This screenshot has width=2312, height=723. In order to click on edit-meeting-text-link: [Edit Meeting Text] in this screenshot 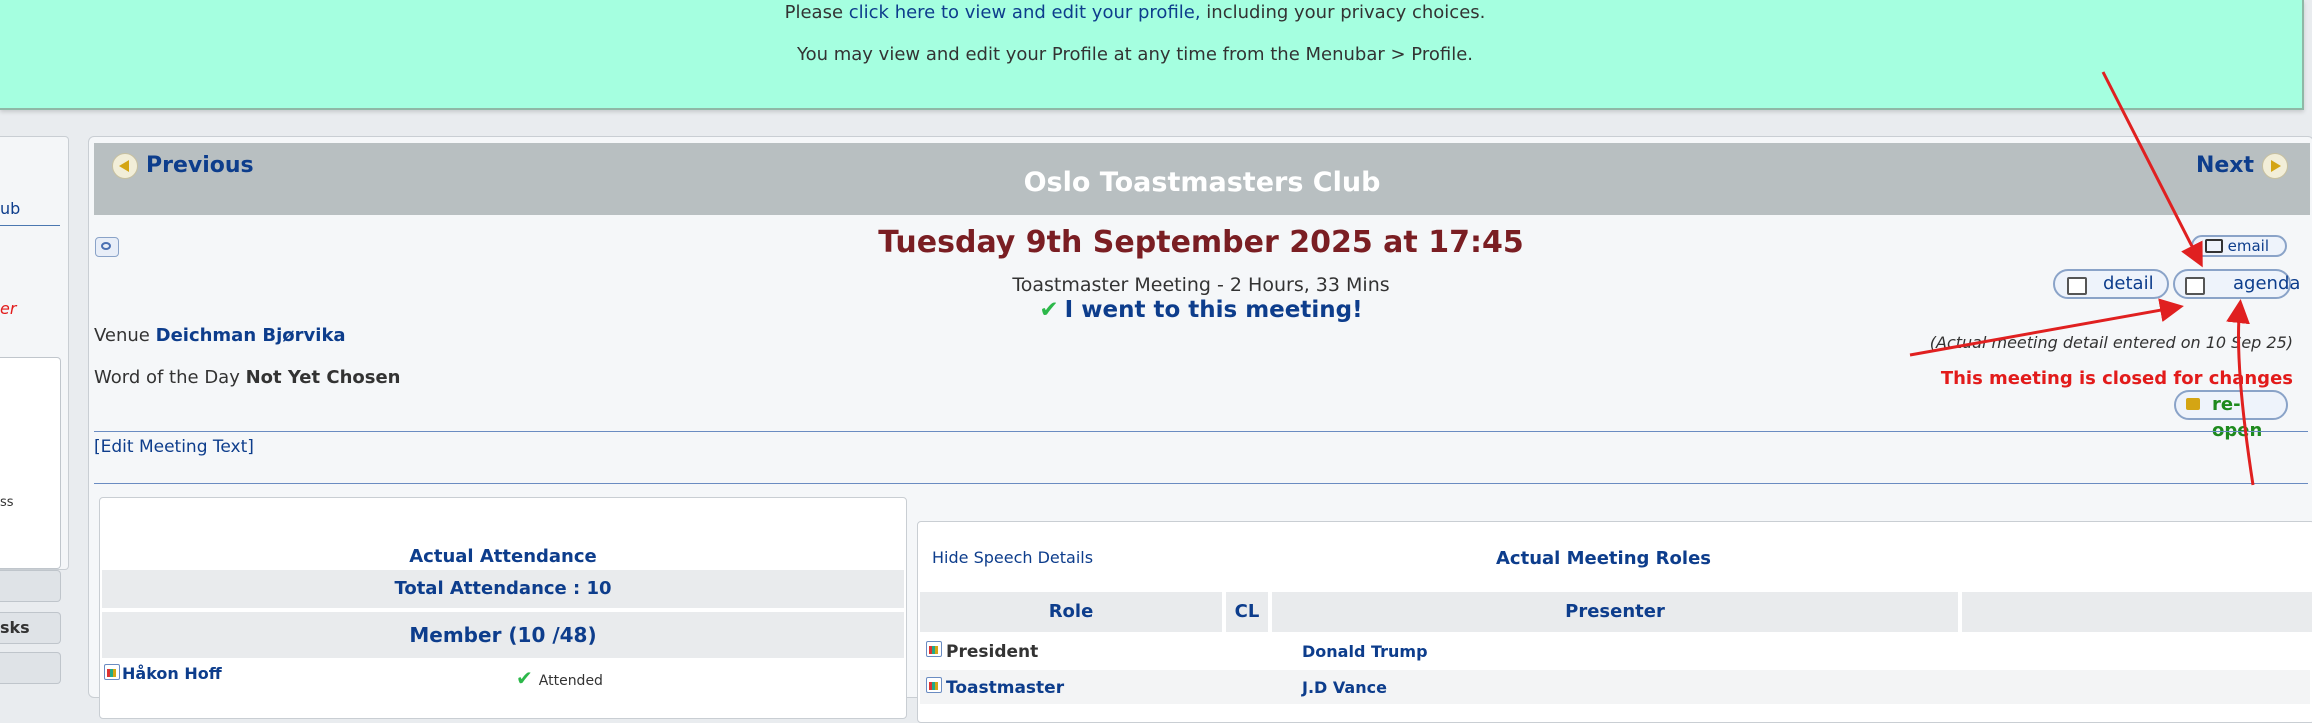, I will do `click(174, 447)`.